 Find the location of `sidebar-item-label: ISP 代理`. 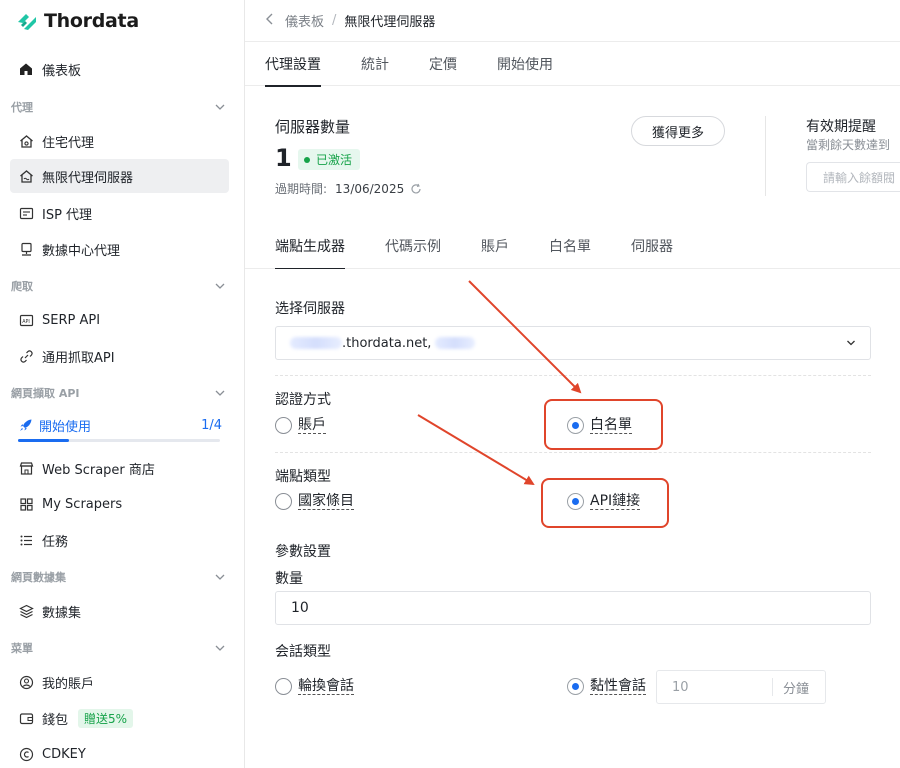

sidebar-item-label: ISP 代理 is located at coordinates (67, 215).